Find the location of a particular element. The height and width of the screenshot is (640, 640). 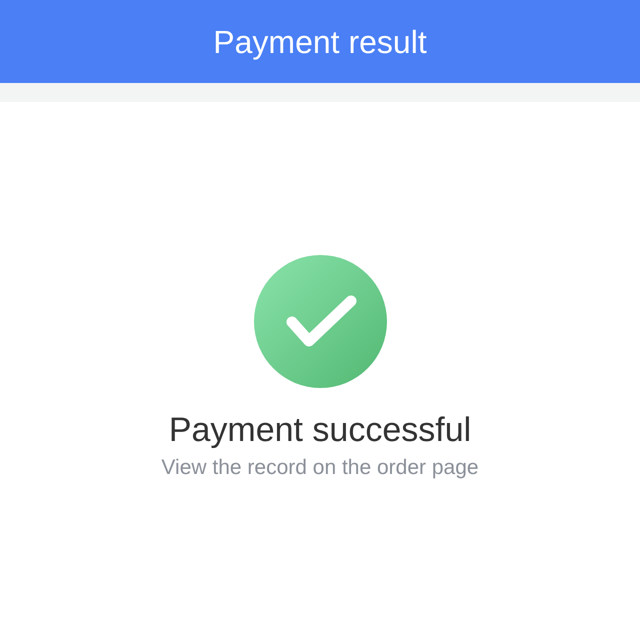

result-message: View the record on the order page is located at coordinates (320, 468).